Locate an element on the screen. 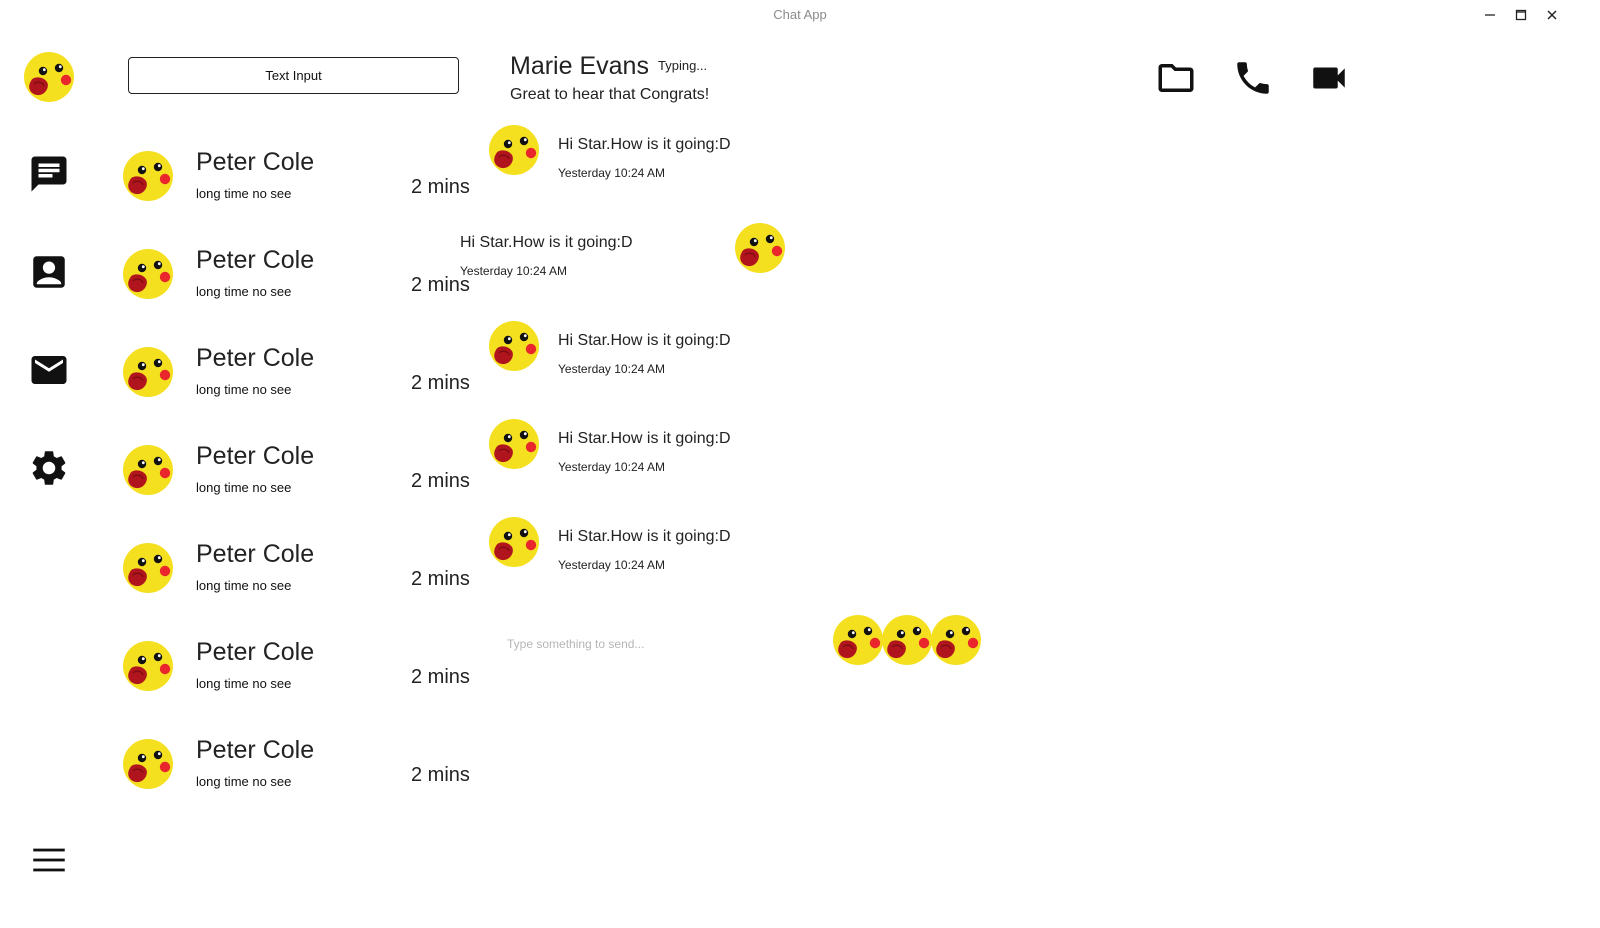  profile-avatar is located at coordinates (49, 77).